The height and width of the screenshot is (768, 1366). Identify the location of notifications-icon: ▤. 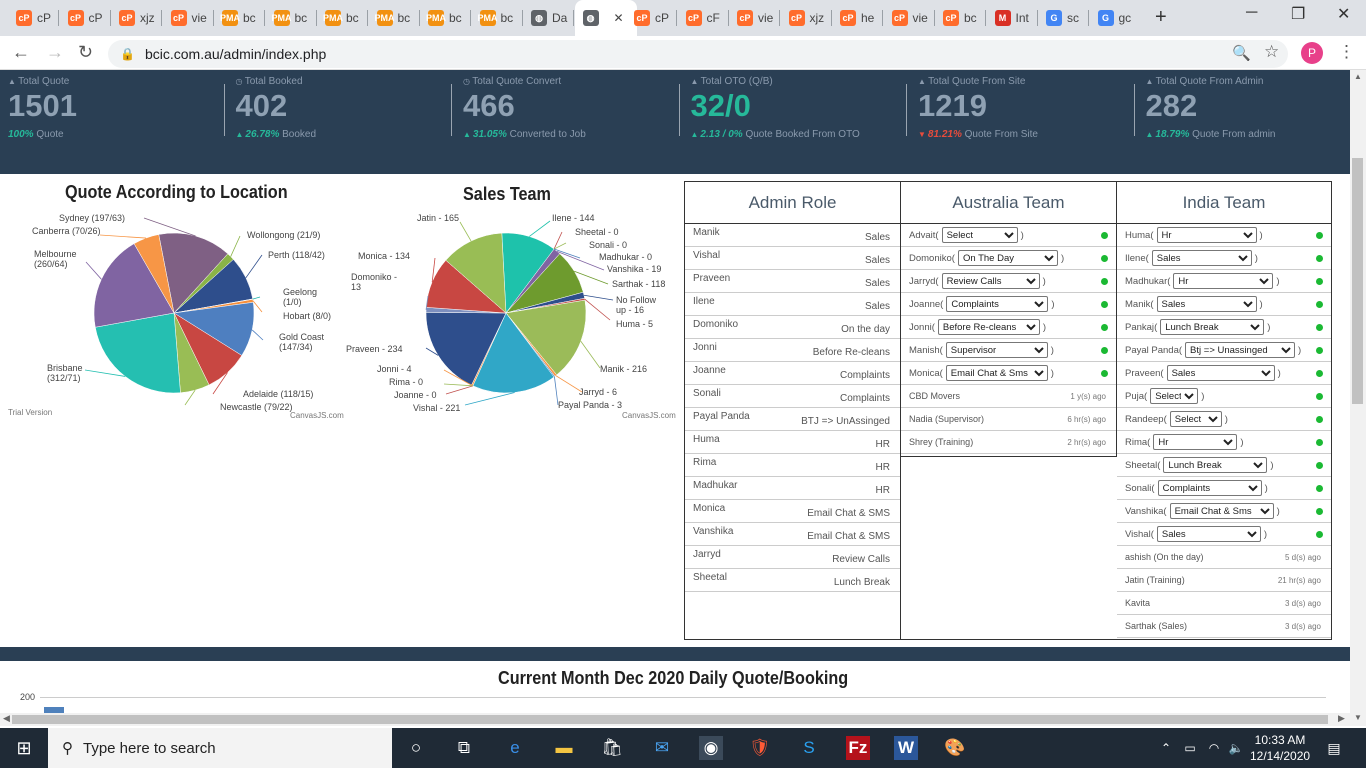
(1334, 748).